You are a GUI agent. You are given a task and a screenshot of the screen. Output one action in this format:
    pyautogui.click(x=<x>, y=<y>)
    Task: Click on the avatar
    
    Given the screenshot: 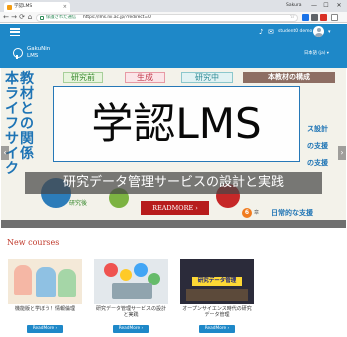 What is the action you would take?
    pyautogui.click(x=318, y=31)
    